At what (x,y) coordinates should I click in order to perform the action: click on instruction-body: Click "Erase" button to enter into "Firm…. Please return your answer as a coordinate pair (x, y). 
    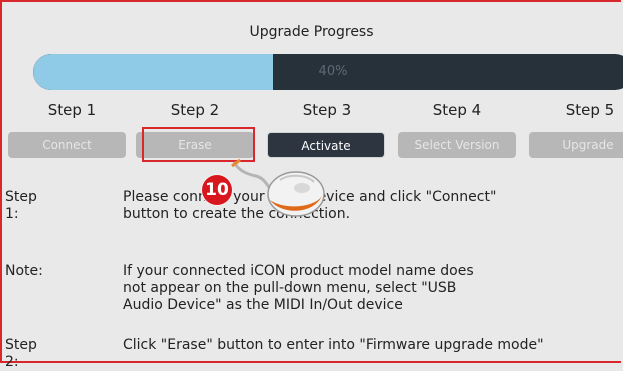
    Looking at the image, I should click on (373, 345).